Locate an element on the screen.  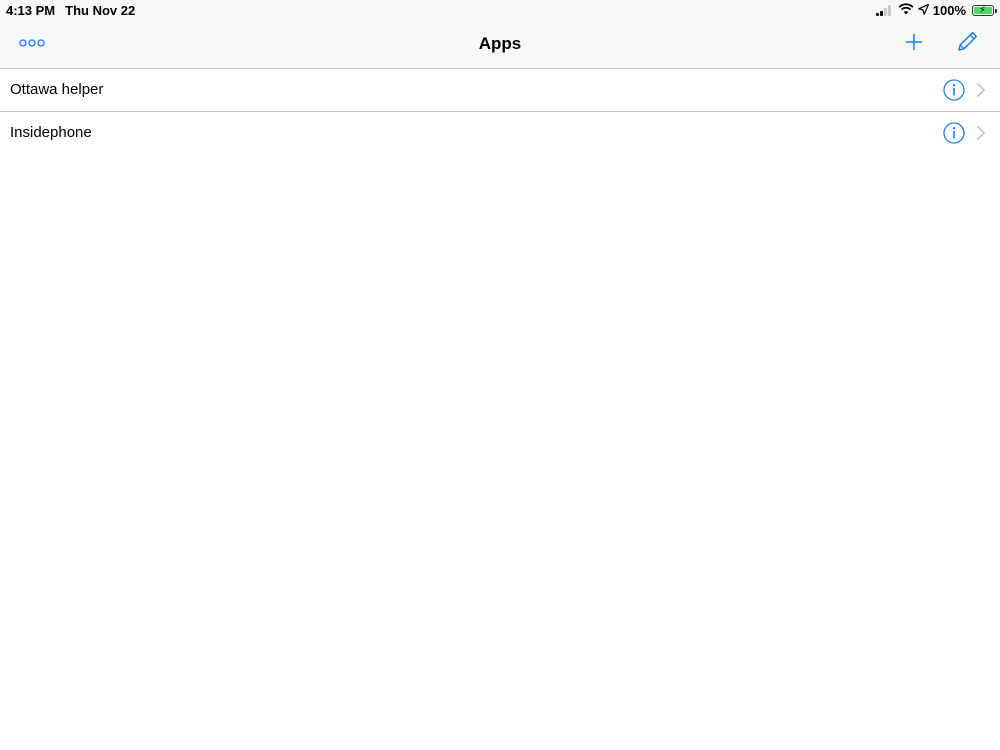
list-item: Ottawa helper is located at coordinates (500, 90).